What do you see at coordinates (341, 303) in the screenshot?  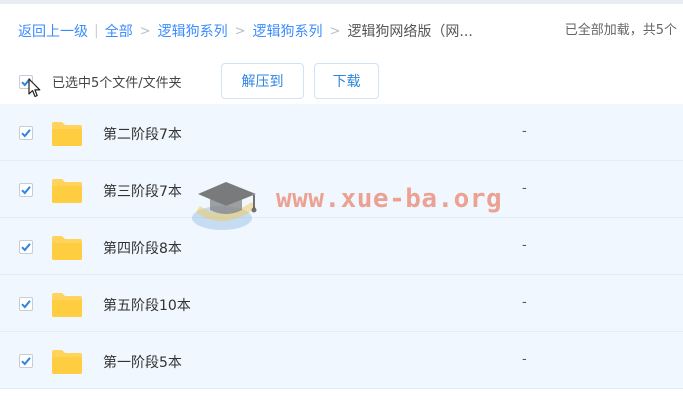 I see `list-item: 第五阶段10本 -` at bounding box center [341, 303].